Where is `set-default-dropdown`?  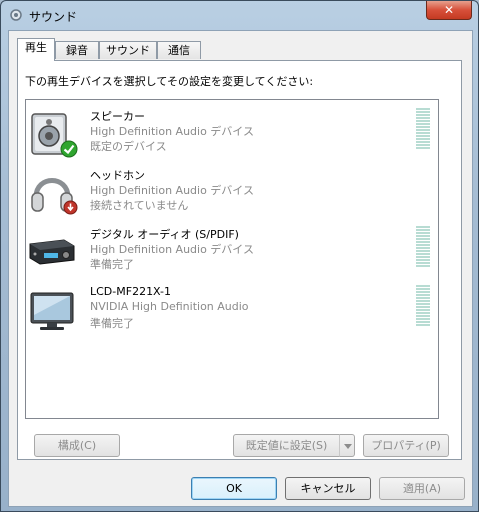 set-default-dropdown is located at coordinates (347, 445).